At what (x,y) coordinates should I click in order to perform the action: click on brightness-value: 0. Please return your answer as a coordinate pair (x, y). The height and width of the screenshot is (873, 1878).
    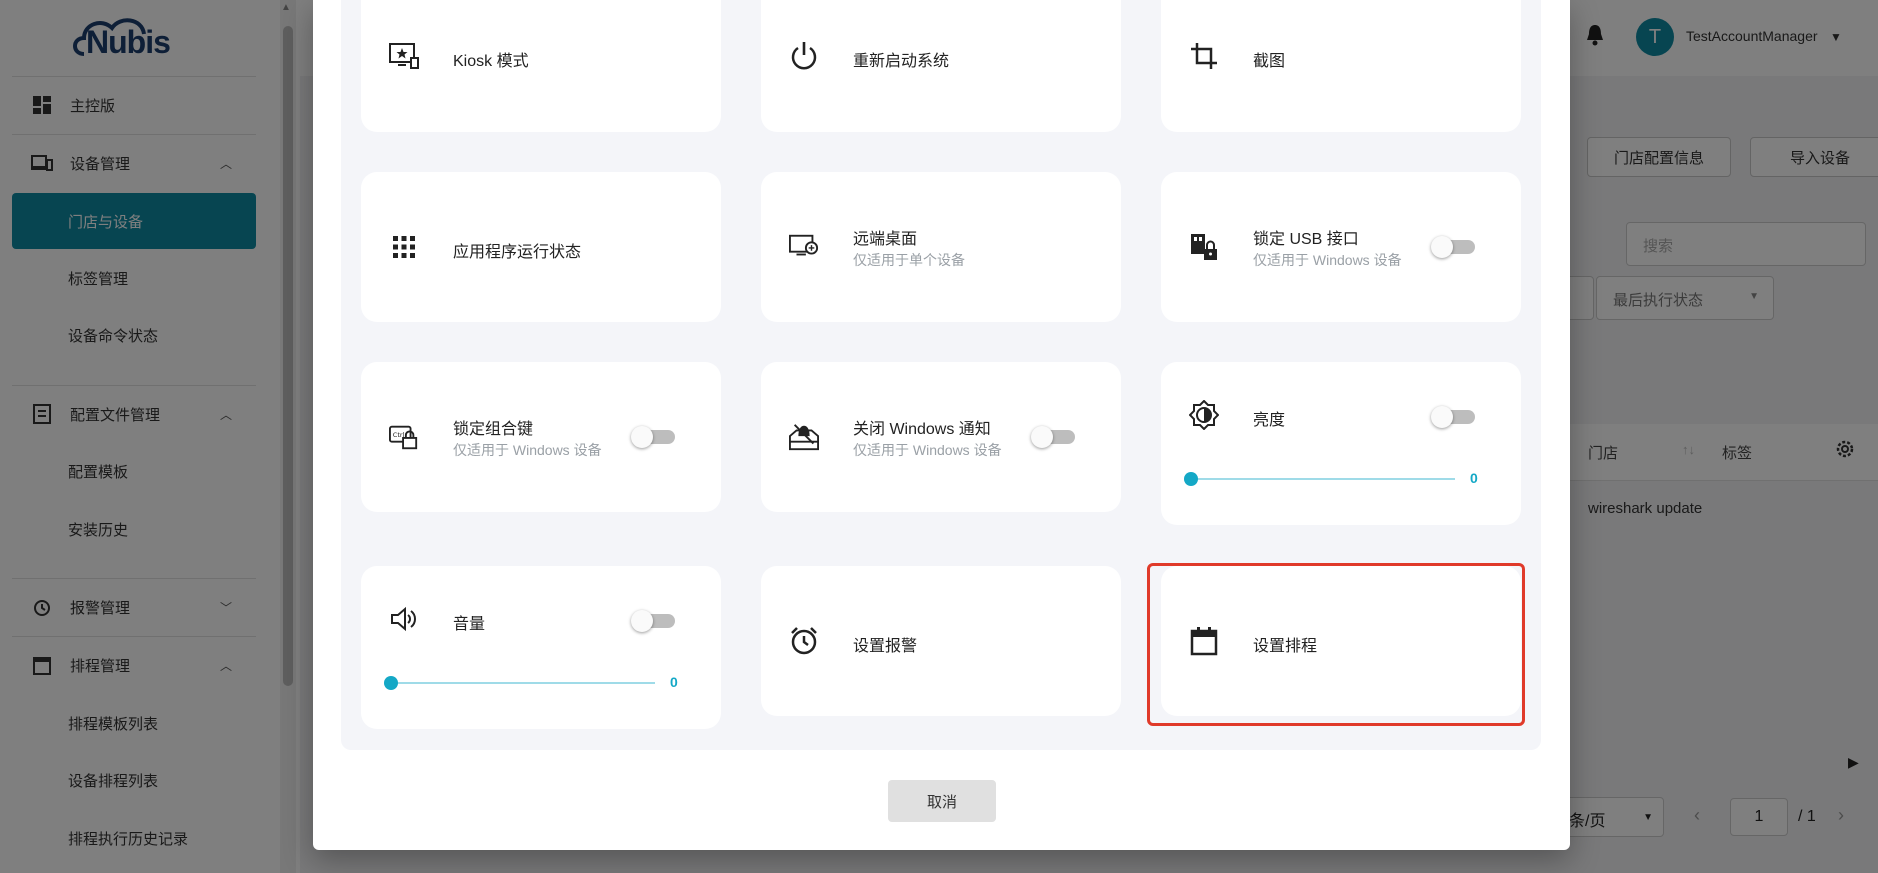
    Looking at the image, I should click on (1474, 478).